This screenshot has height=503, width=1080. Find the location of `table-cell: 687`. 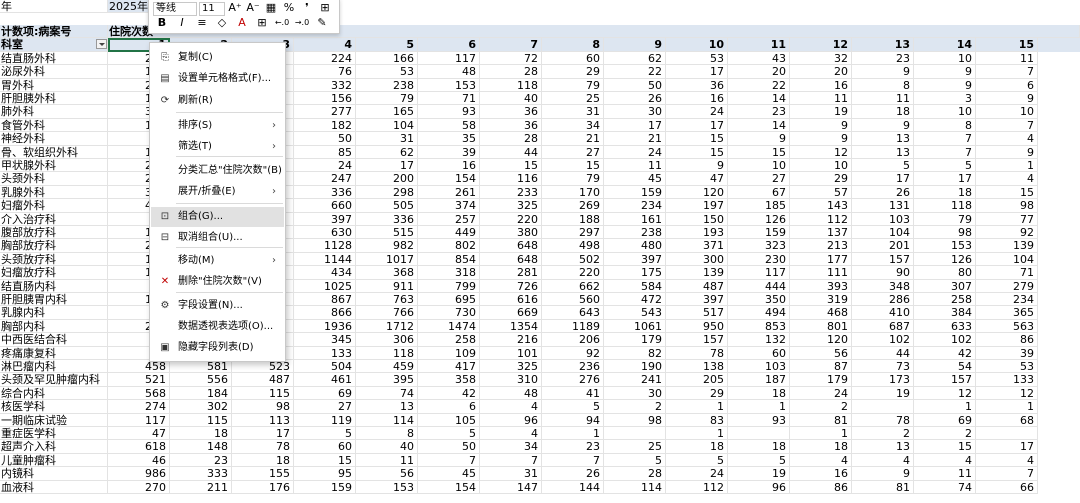

table-cell: 687 is located at coordinates (883, 326).